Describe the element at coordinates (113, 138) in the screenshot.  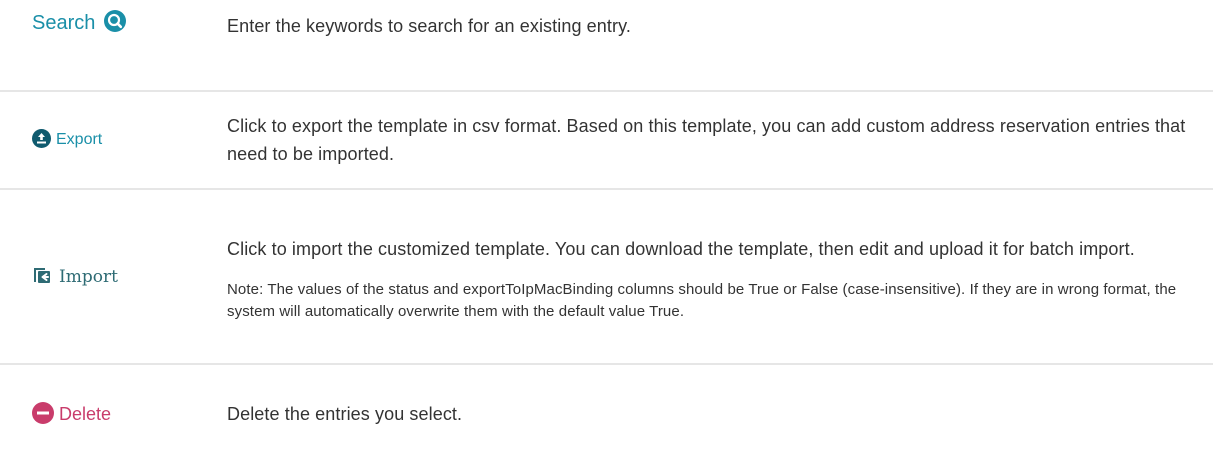
I see `control-cell: Export` at that location.